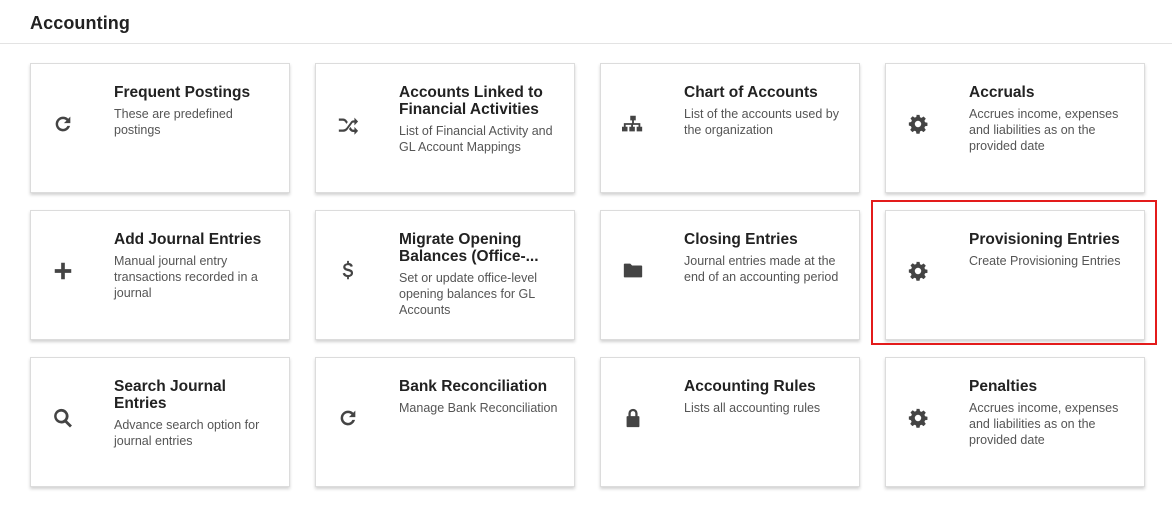 The width and height of the screenshot is (1172, 512). What do you see at coordinates (63, 418) in the screenshot?
I see `search-icon` at bounding box center [63, 418].